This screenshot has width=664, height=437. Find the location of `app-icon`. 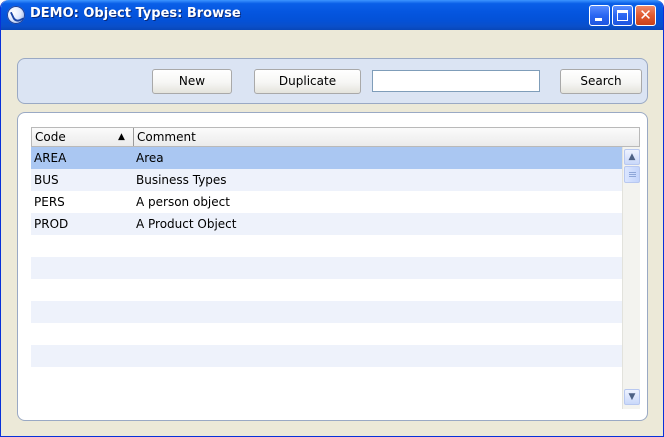

app-icon is located at coordinates (16, 15).